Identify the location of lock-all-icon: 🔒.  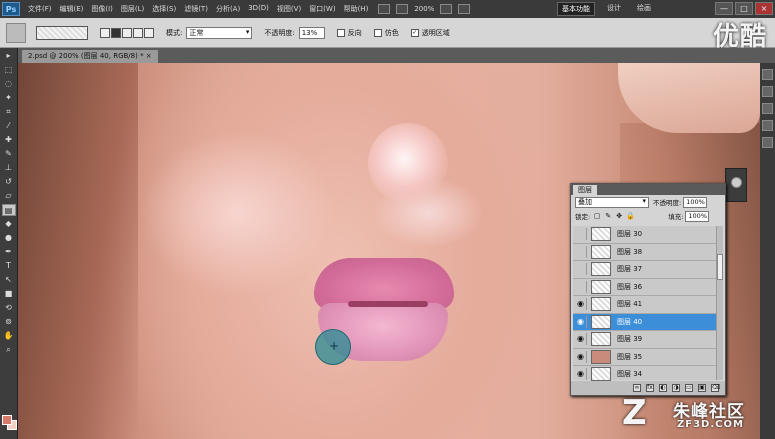
(630, 216).